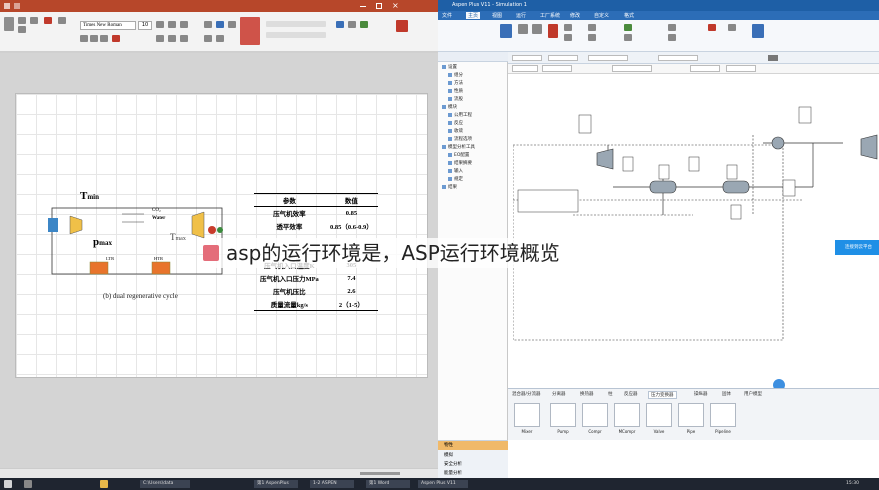 The image size is (879, 490). Describe the element at coordinates (9, 24) in the screenshot. I see `paste-icon` at that location.